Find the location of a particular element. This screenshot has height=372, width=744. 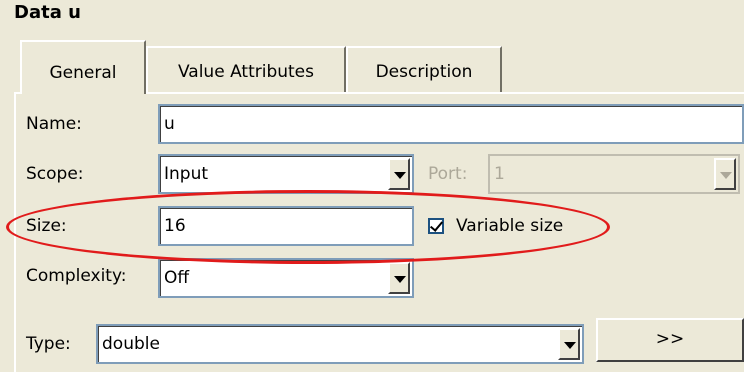

checkmark-icon is located at coordinates (436, 225).